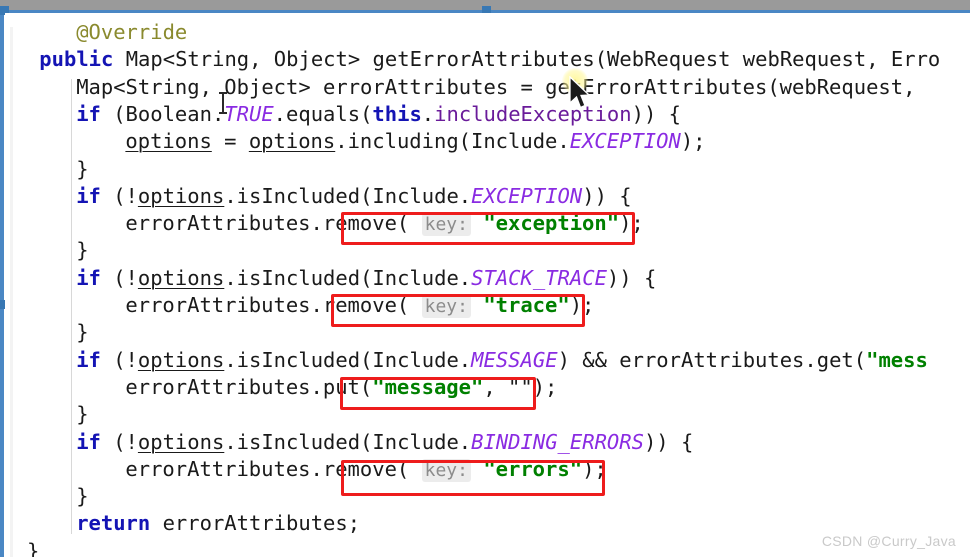  I want to click on code-line: errorAttributes.put("message", "");, so click(341, 387).